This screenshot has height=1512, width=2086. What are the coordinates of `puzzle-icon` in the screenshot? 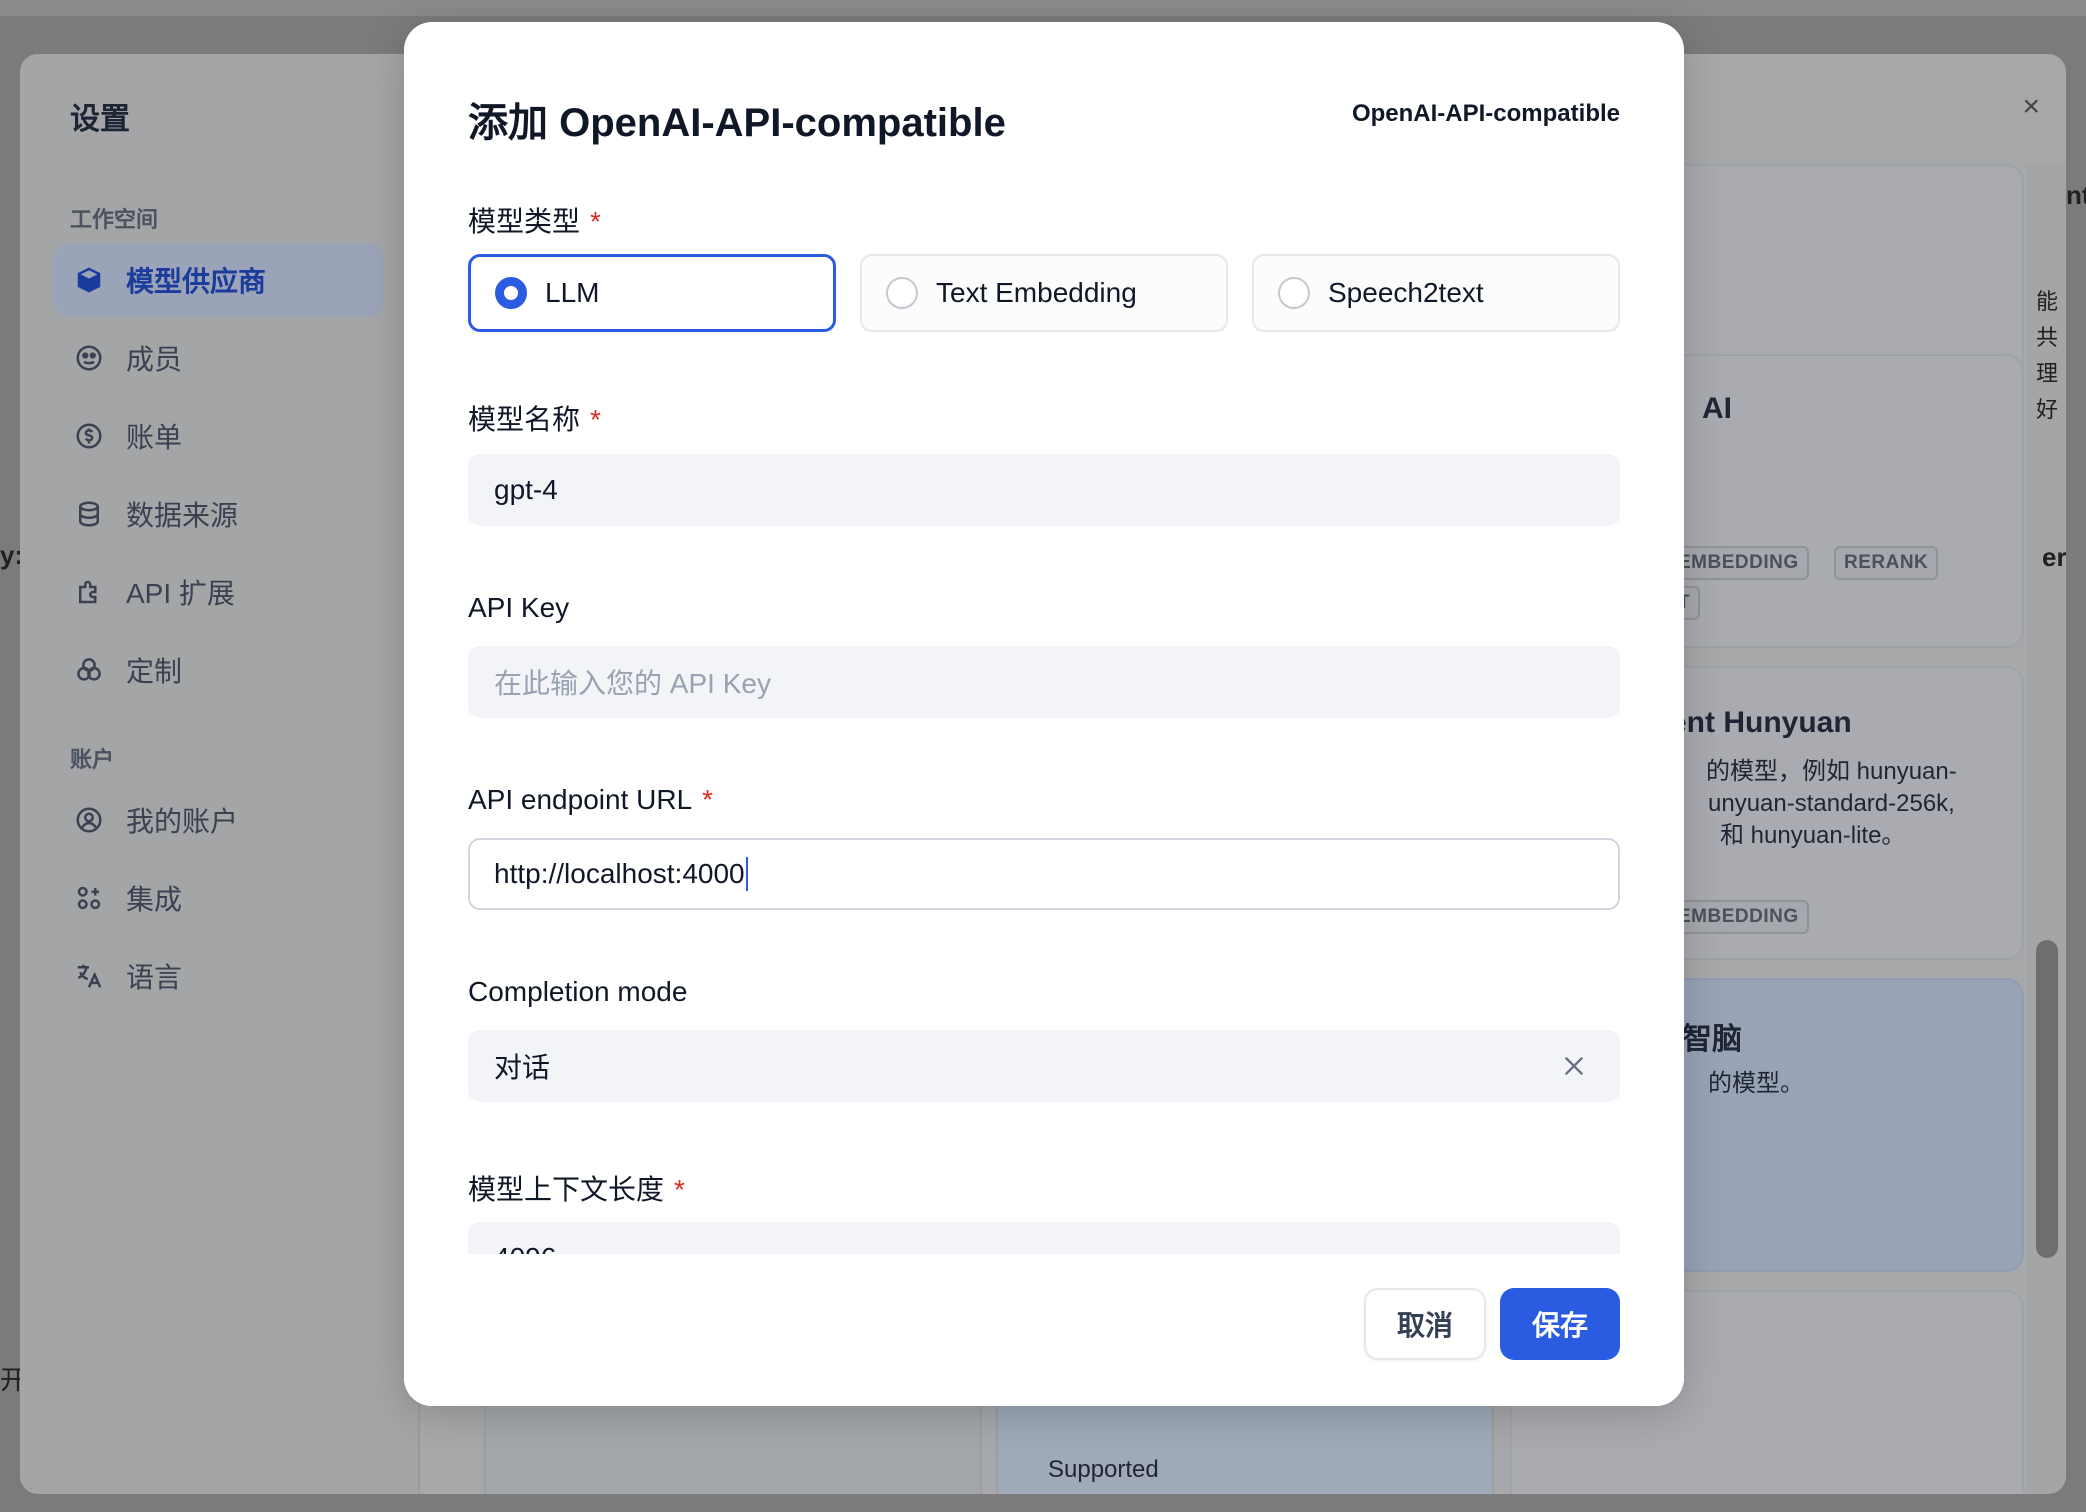 It's located at (89, 592).